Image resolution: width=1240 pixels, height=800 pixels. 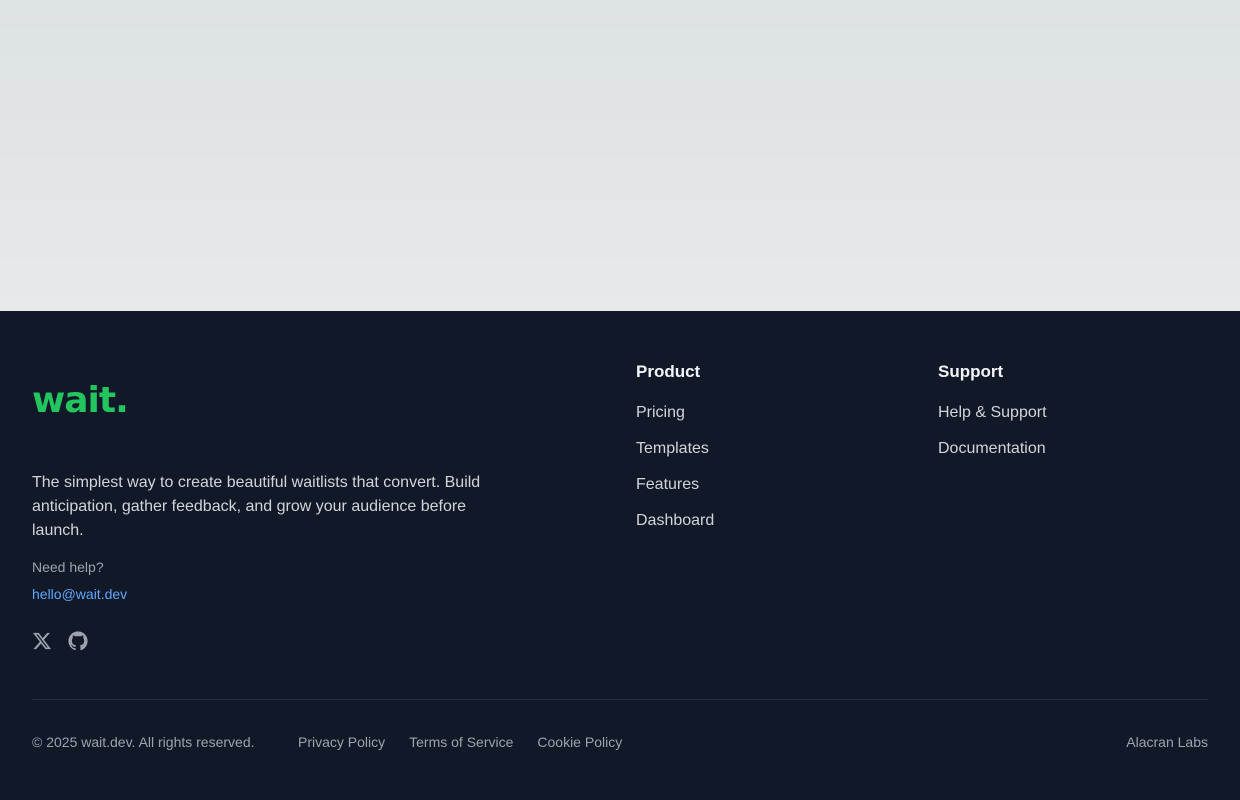 What do you see at coordinates (143, 742) in the screenshot?
I see `copyright-text: © 2025 wait.dev. All rights reserved.` at bounding box center [143, 742].